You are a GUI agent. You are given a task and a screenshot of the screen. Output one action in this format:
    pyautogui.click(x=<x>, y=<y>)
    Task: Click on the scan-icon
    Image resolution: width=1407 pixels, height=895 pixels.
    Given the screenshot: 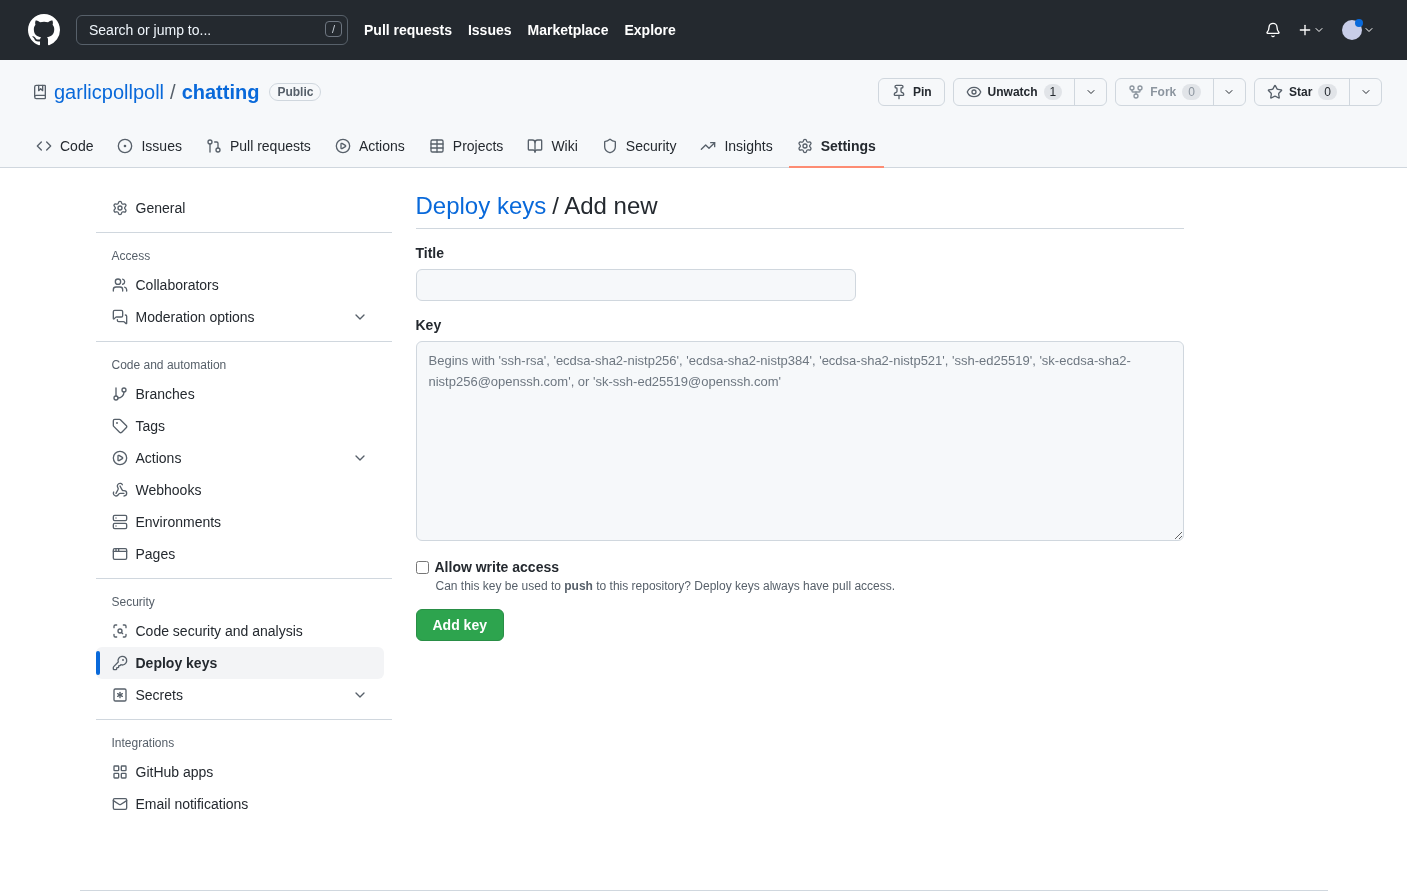 What is the action you would take?
    pyautogui.click(x=119, y=631)
    